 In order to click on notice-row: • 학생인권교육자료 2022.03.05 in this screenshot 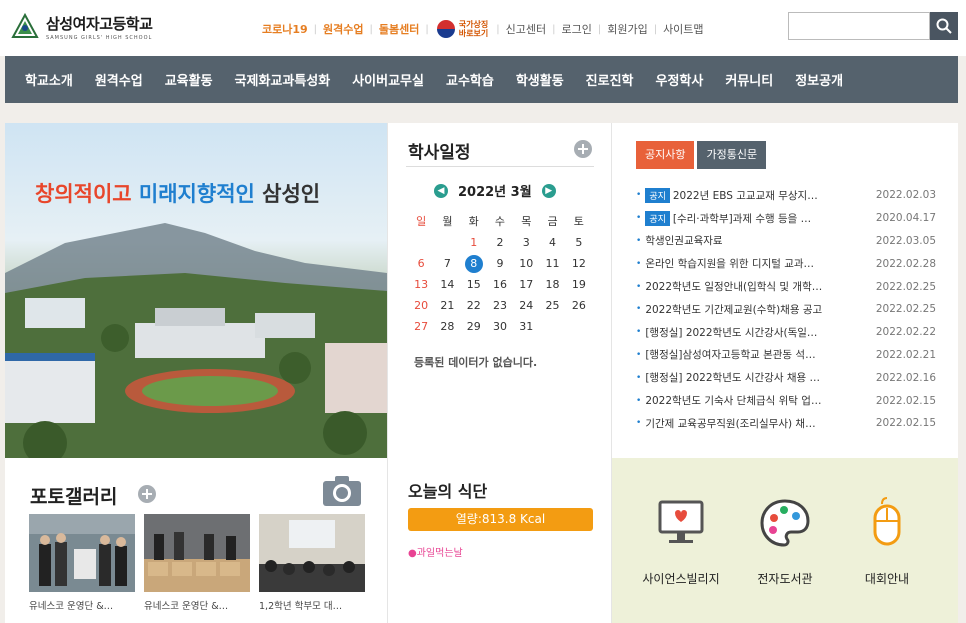, I will do `click(786, 241)`.